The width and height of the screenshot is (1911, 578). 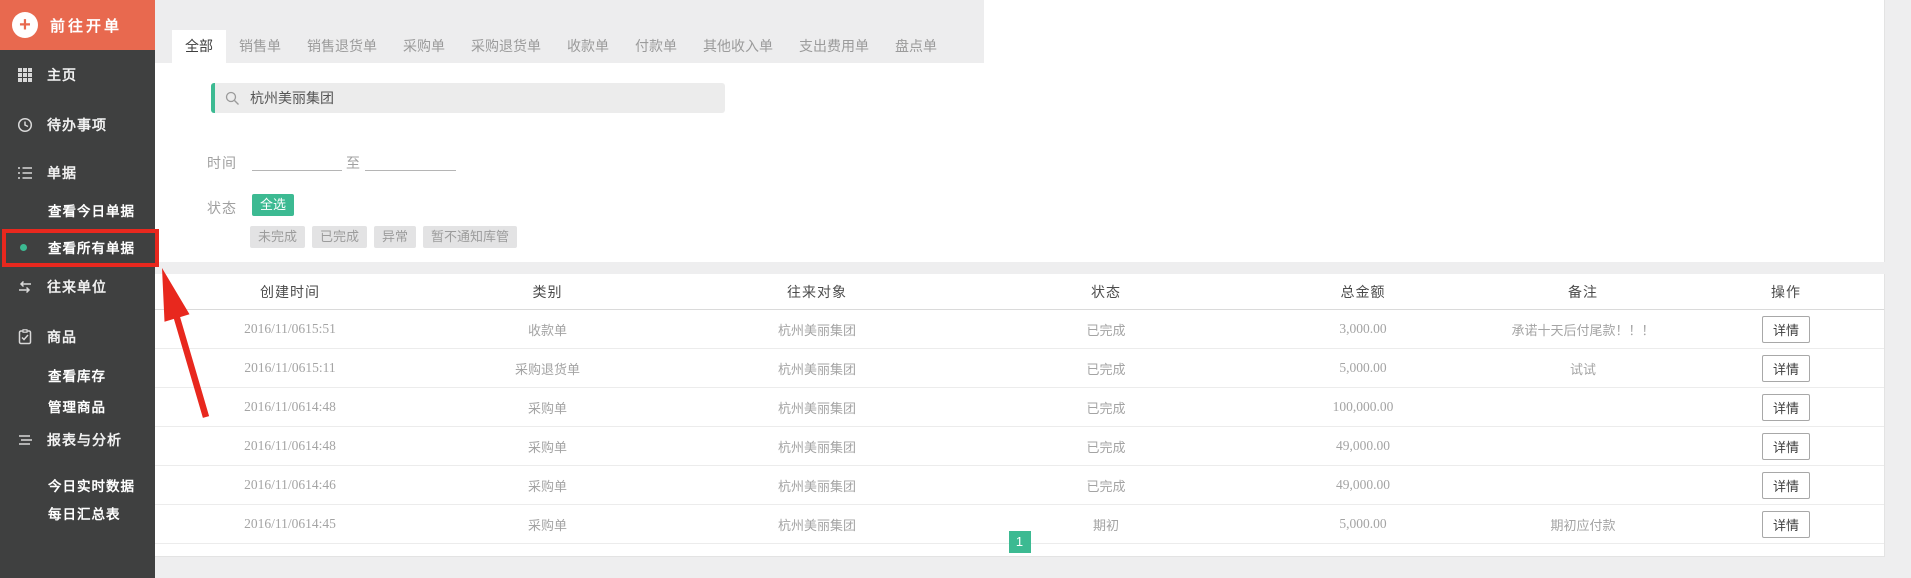 What do you see at coordinates (1583, 368) in the screenshot?
I see `cell-remark: 试试` at bounding box center [1583, 368].